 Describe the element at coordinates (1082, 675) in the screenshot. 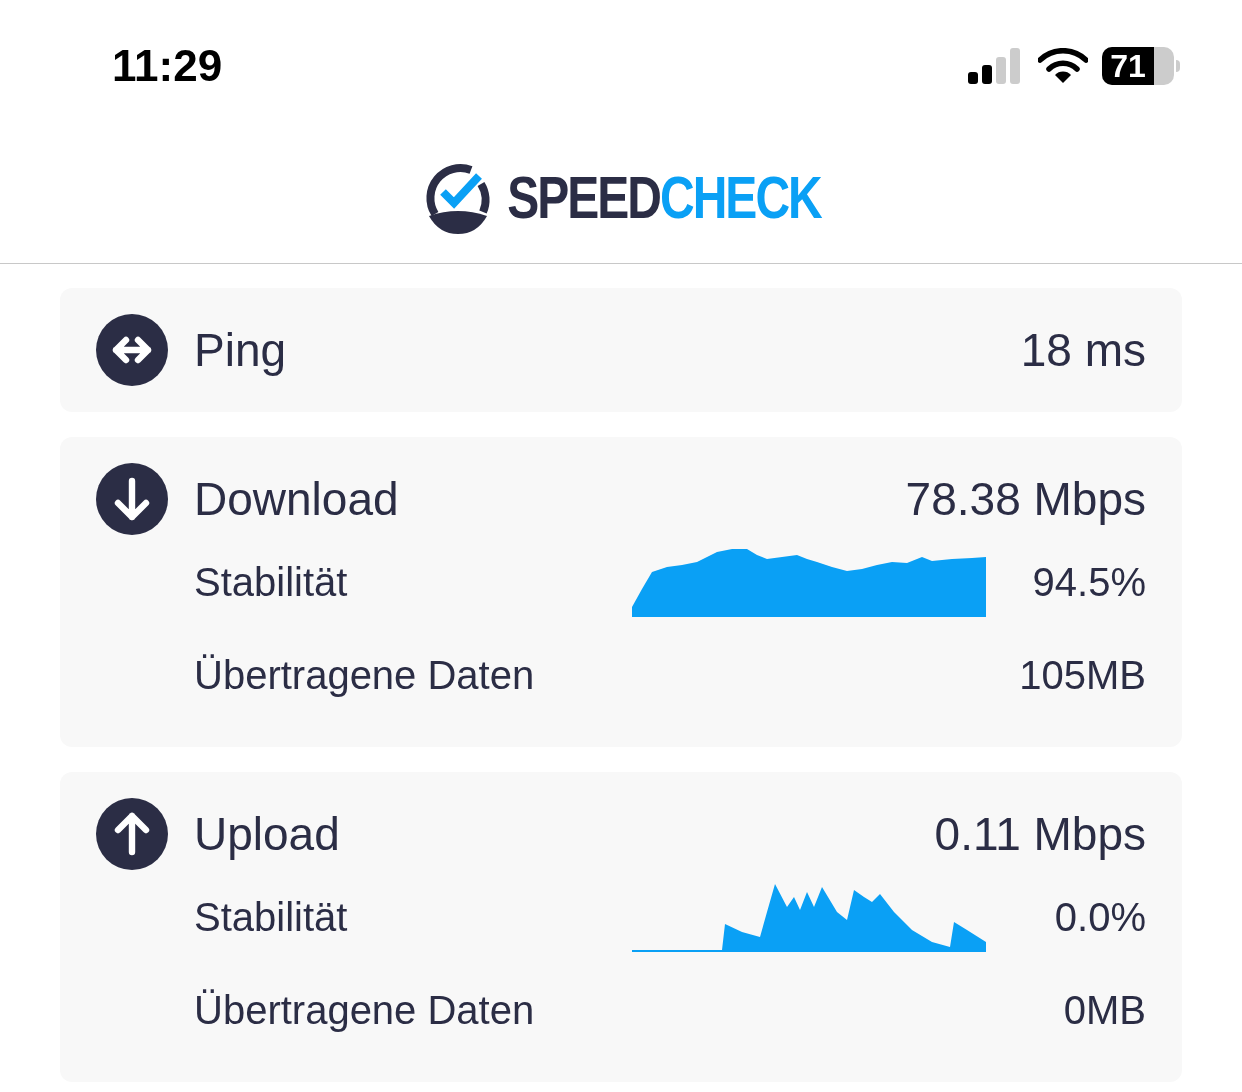

I see `detail-value: 105MB` at that location.